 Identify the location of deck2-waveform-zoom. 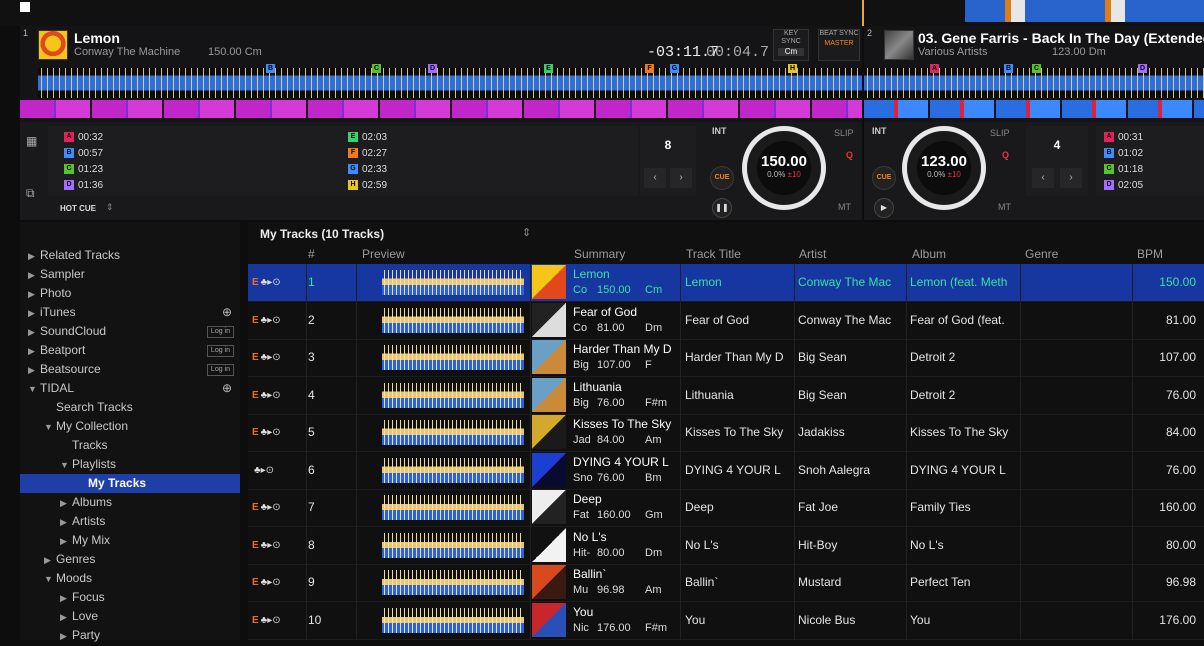
(1034, 109).